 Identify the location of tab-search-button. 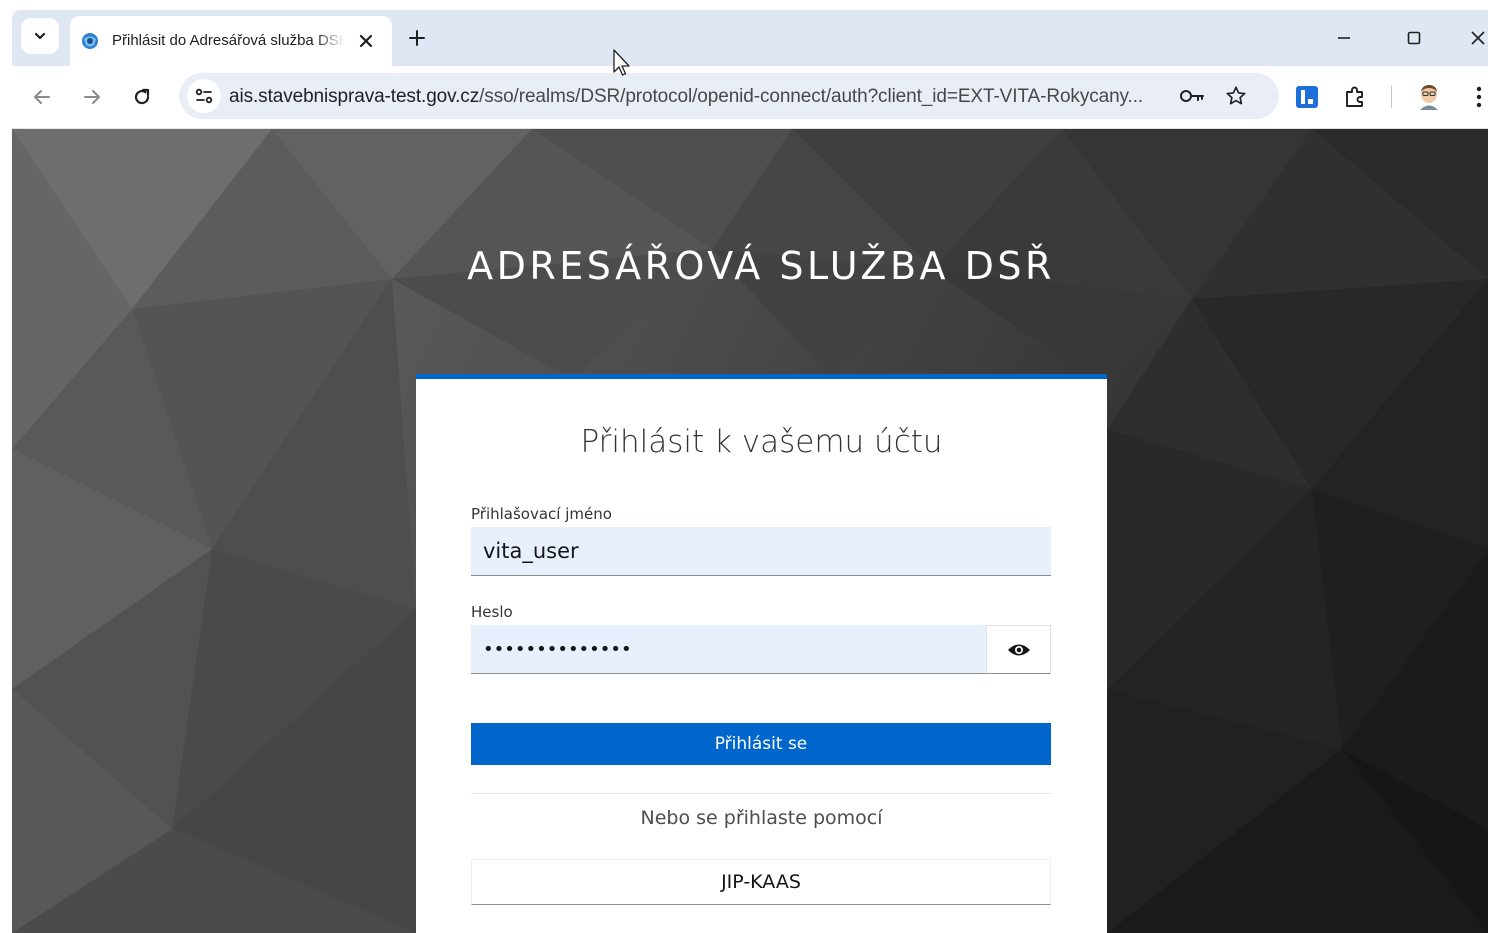
(40, 36).